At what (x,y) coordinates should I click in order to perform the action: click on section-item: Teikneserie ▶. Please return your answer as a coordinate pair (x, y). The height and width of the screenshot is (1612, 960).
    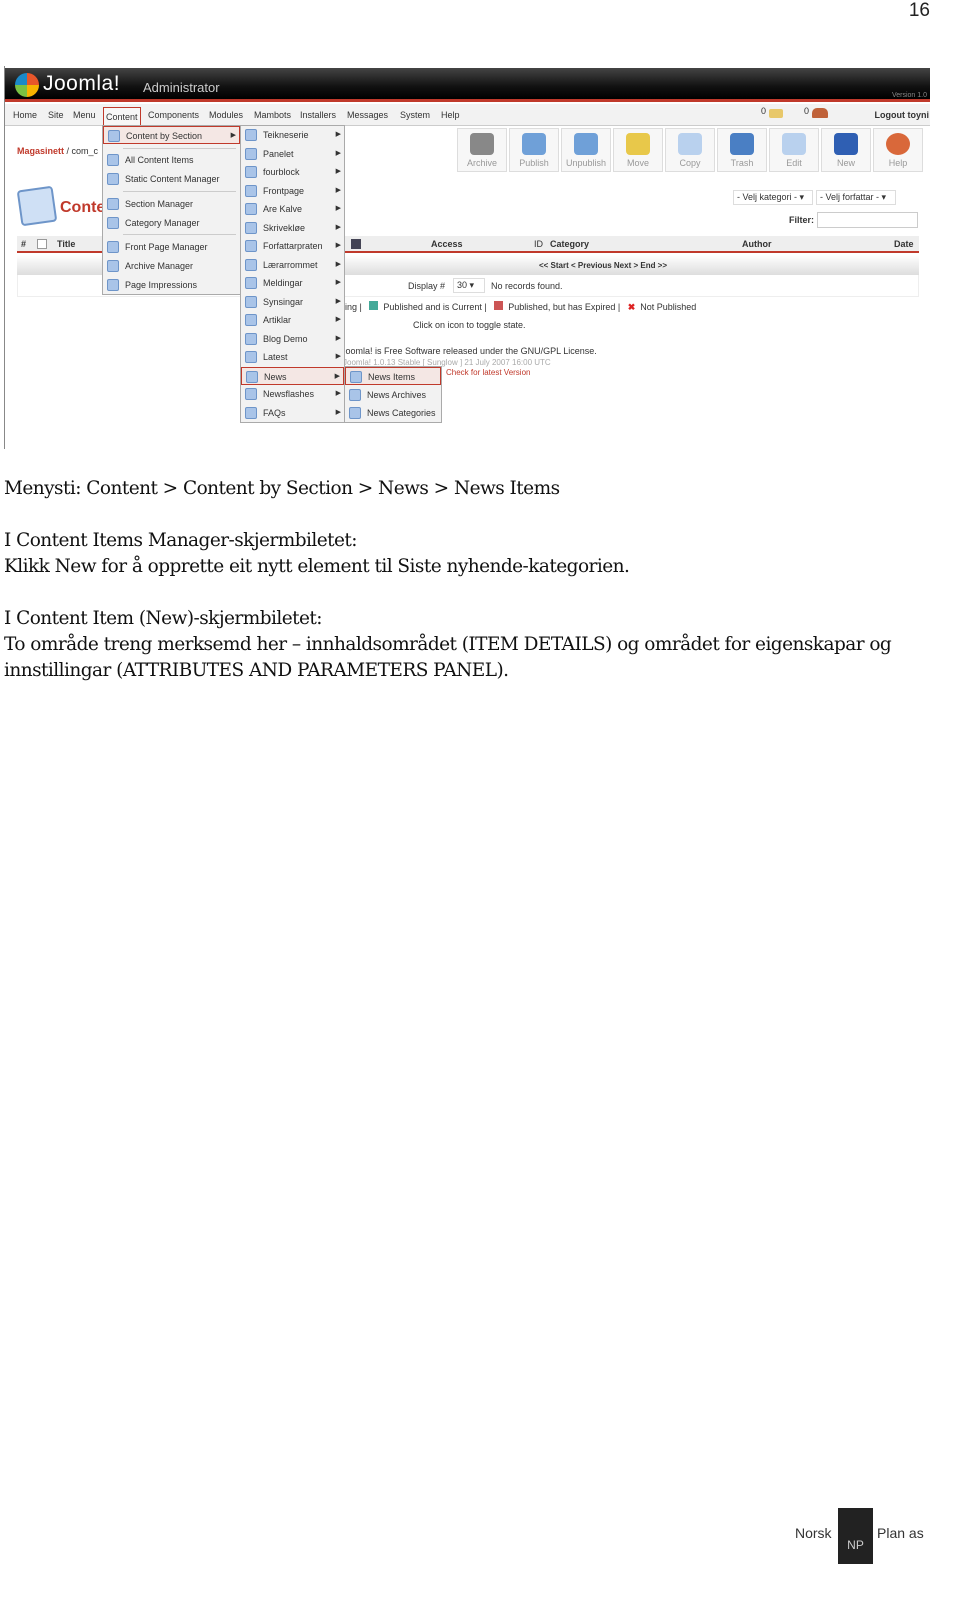
    Looking at the image, I should click on (292, 135).